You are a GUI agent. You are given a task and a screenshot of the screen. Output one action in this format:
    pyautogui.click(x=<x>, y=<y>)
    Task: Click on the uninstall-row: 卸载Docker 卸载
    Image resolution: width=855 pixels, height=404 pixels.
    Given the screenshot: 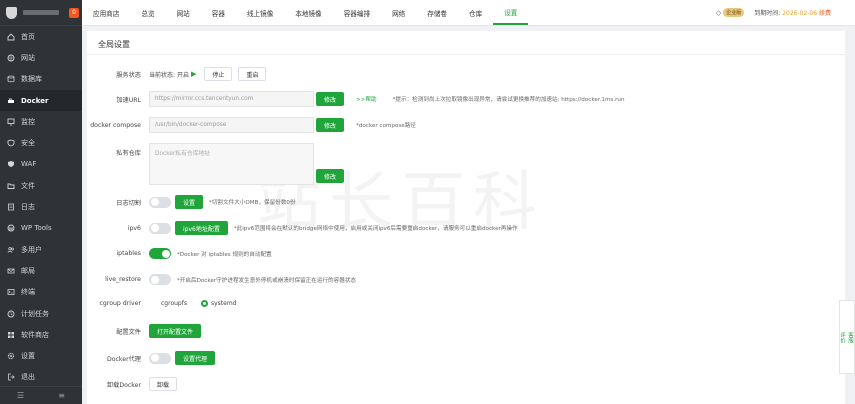 What is the action you would take?
    pyautogui.click(x=132, y=384)
    